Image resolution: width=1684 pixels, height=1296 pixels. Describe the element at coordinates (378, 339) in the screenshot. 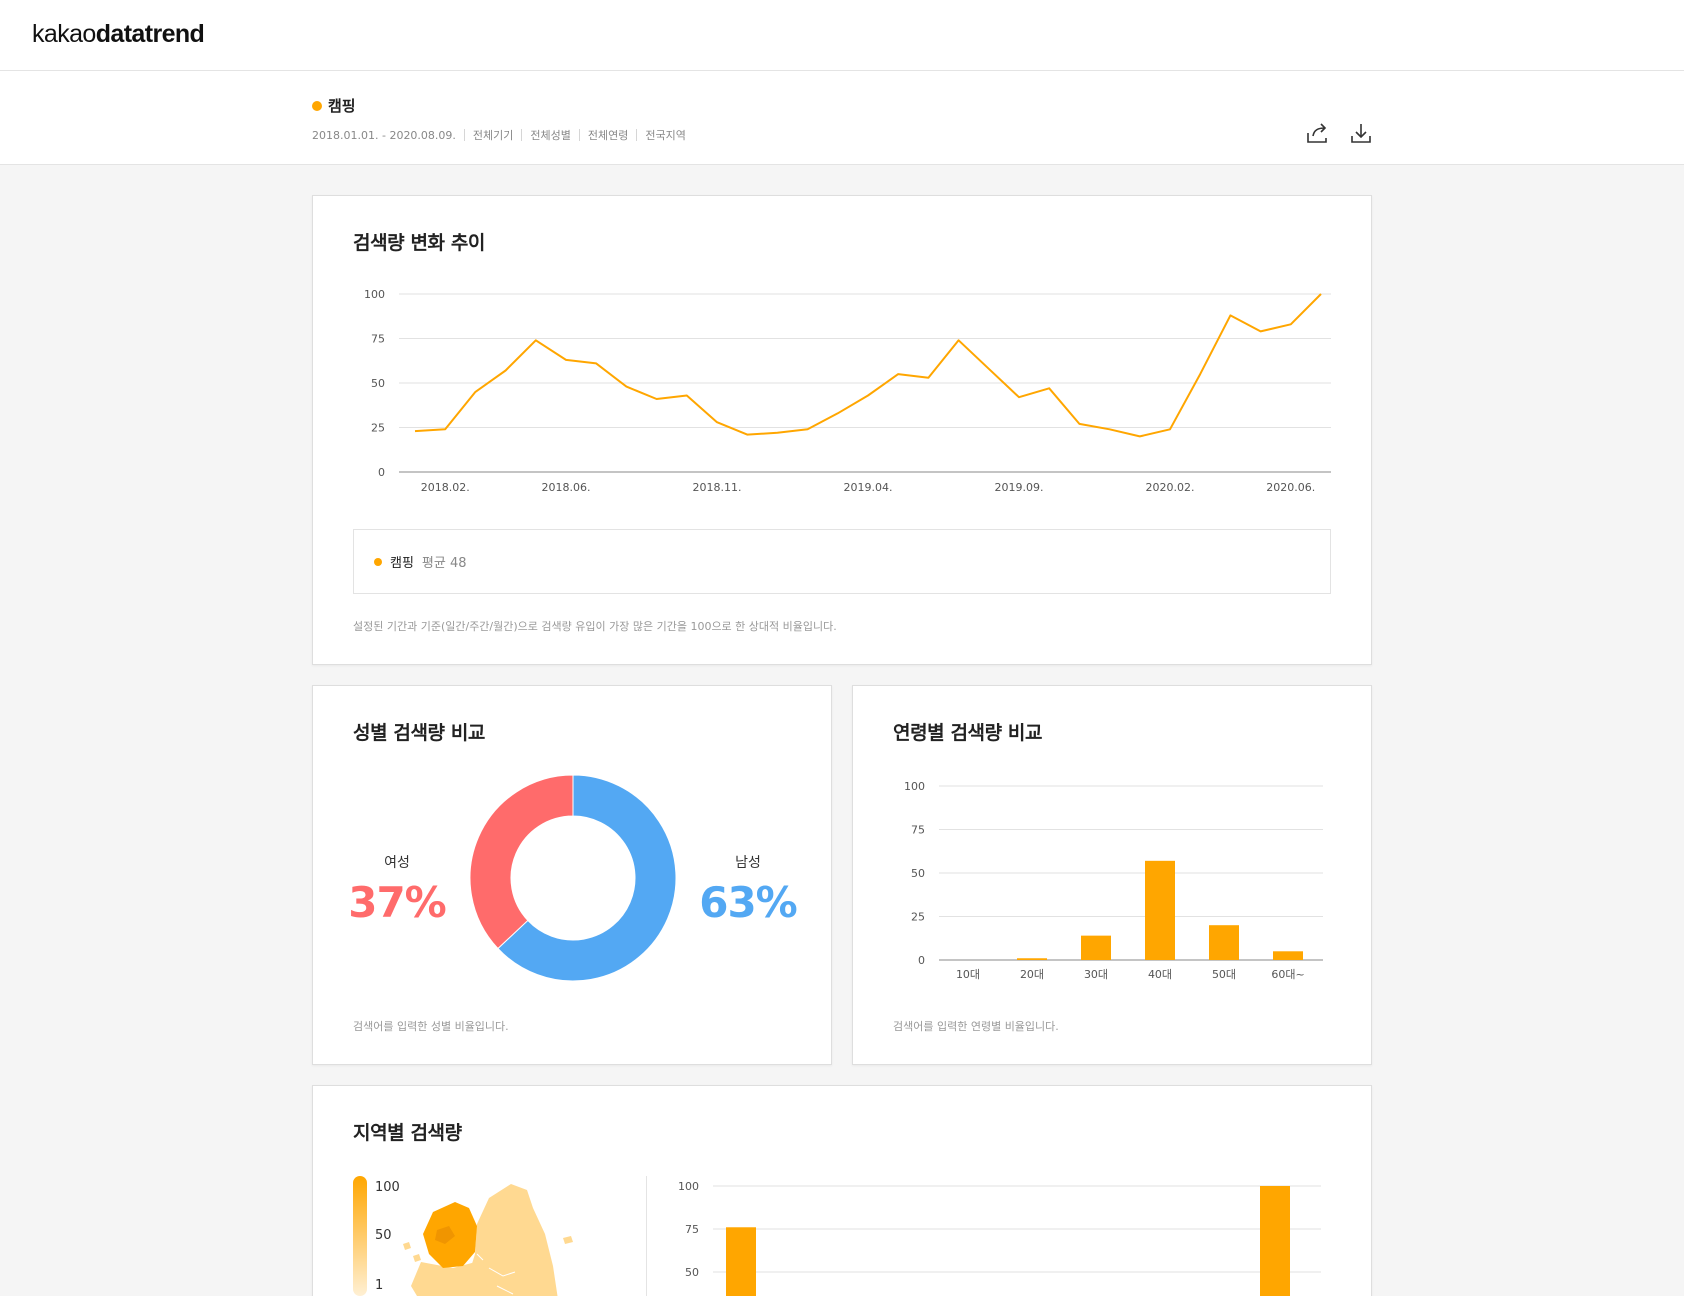

I see `trend-y-tick: 75` at that location.